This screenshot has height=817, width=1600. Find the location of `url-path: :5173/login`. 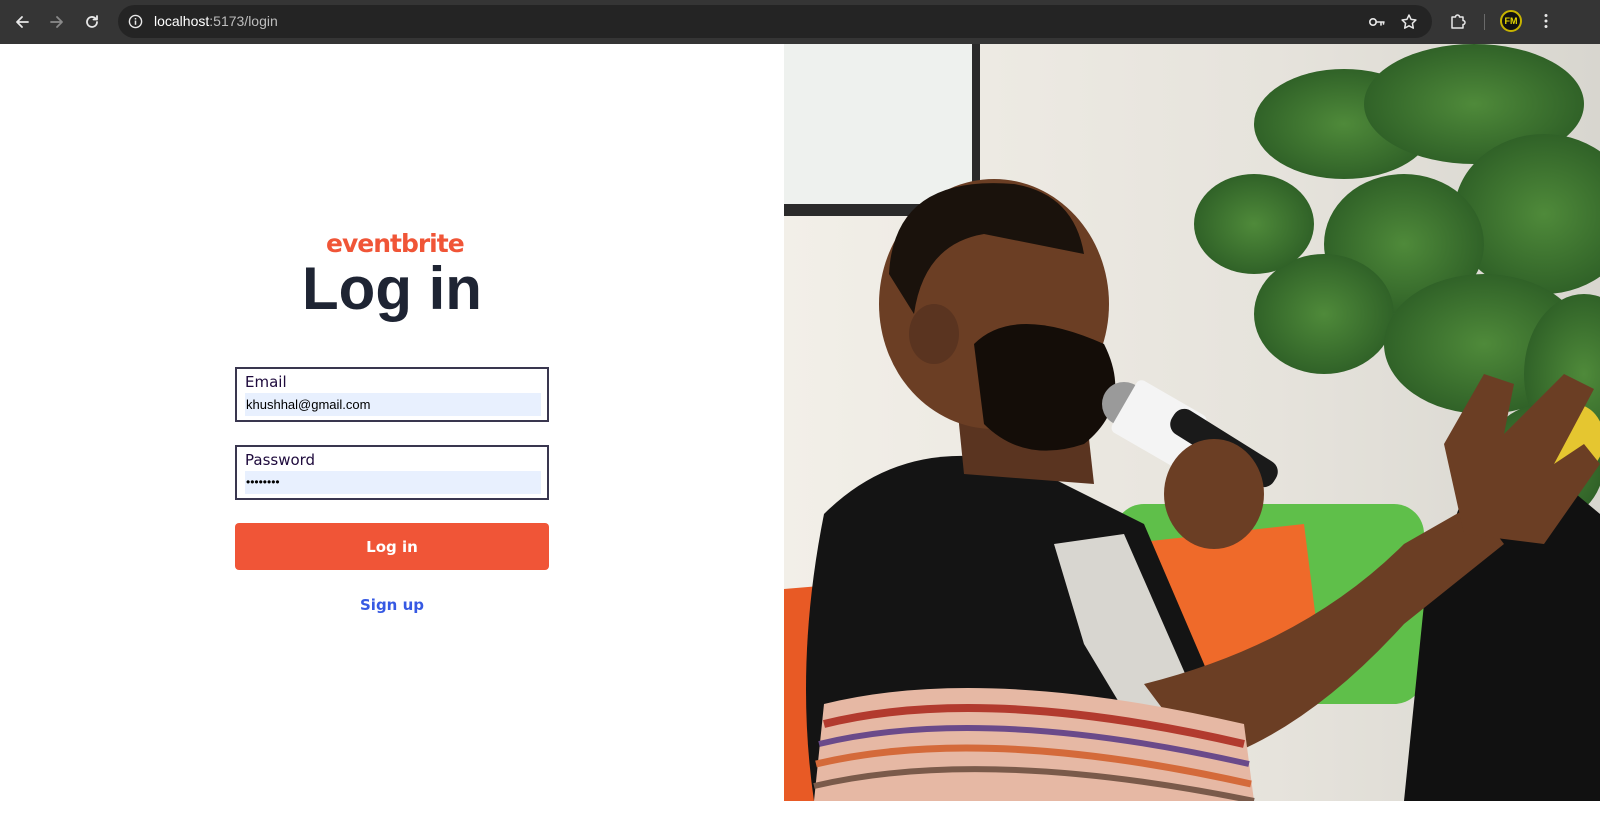

url-path: :5173/login is located at coordinates (243, 21).